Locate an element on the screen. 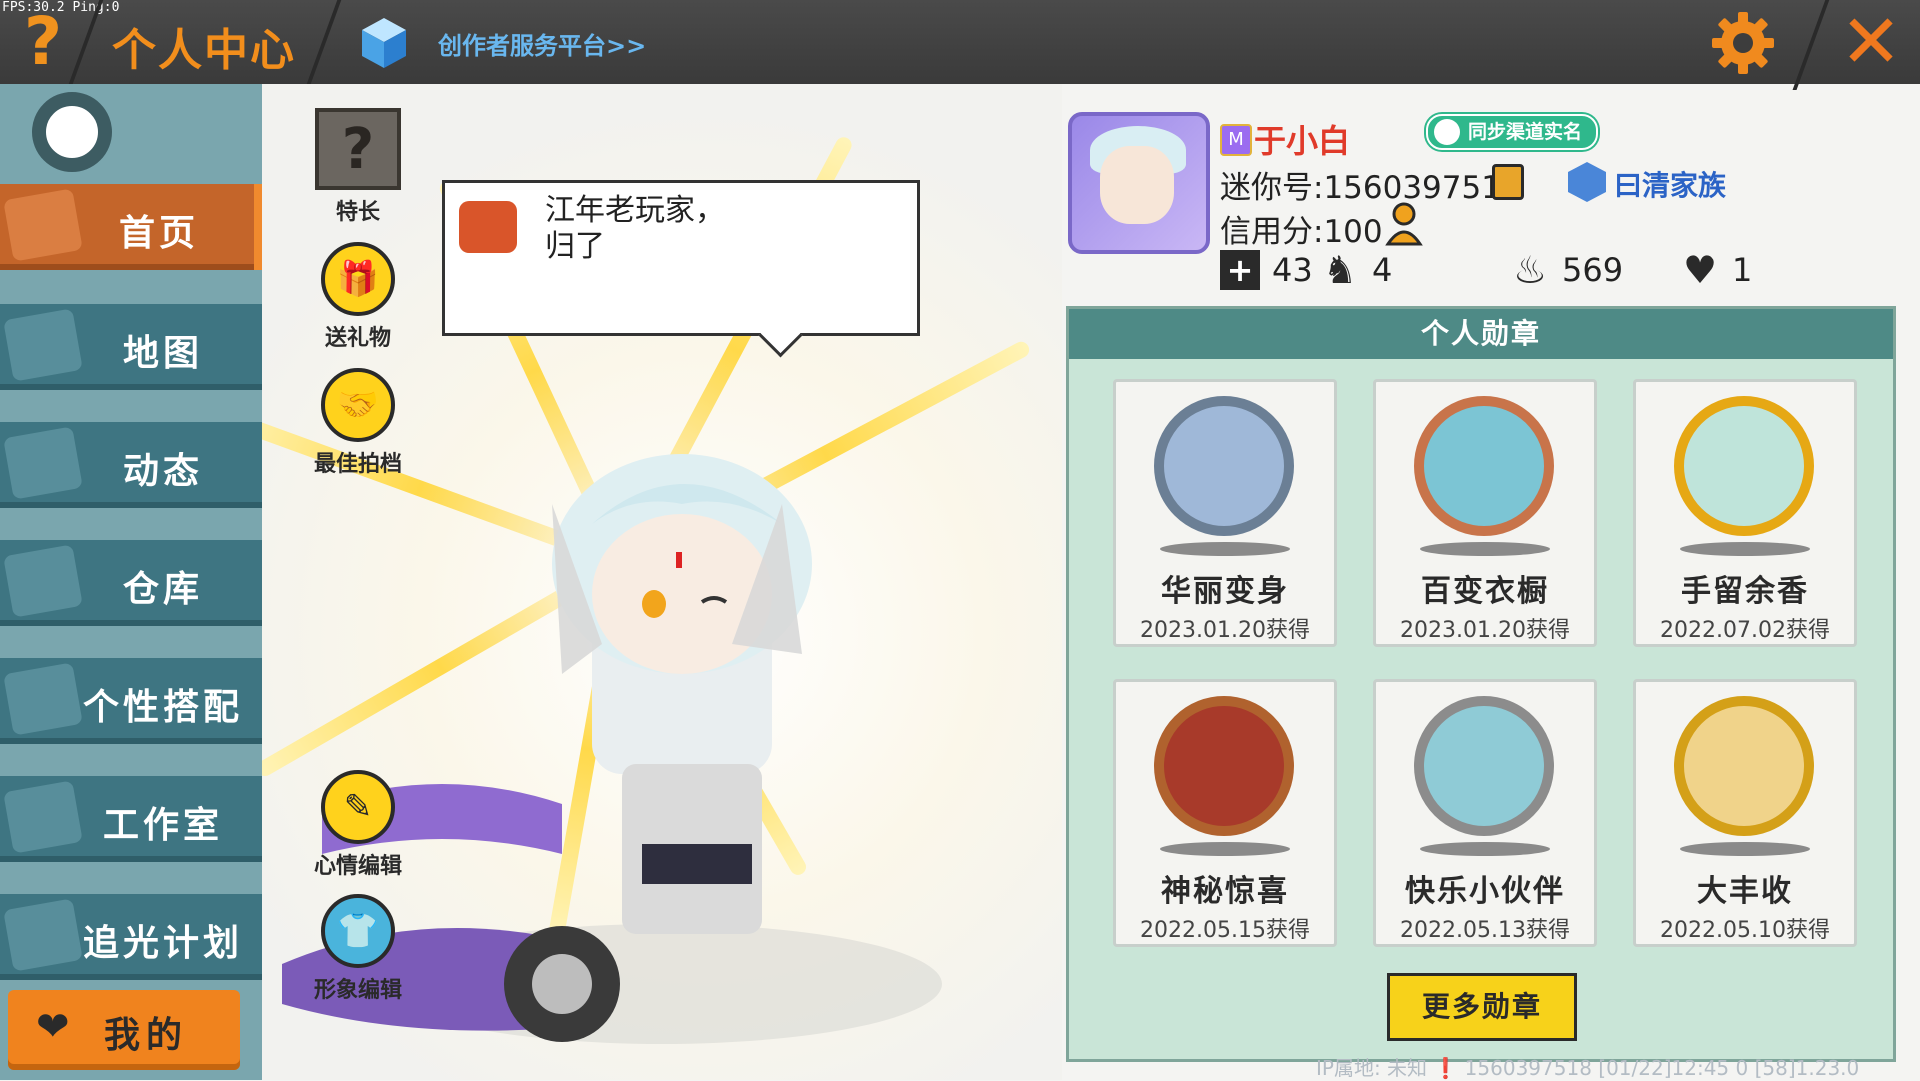 This screenshot has width=1920, height=1081. cube-icon is located at coordinates (384, 43).